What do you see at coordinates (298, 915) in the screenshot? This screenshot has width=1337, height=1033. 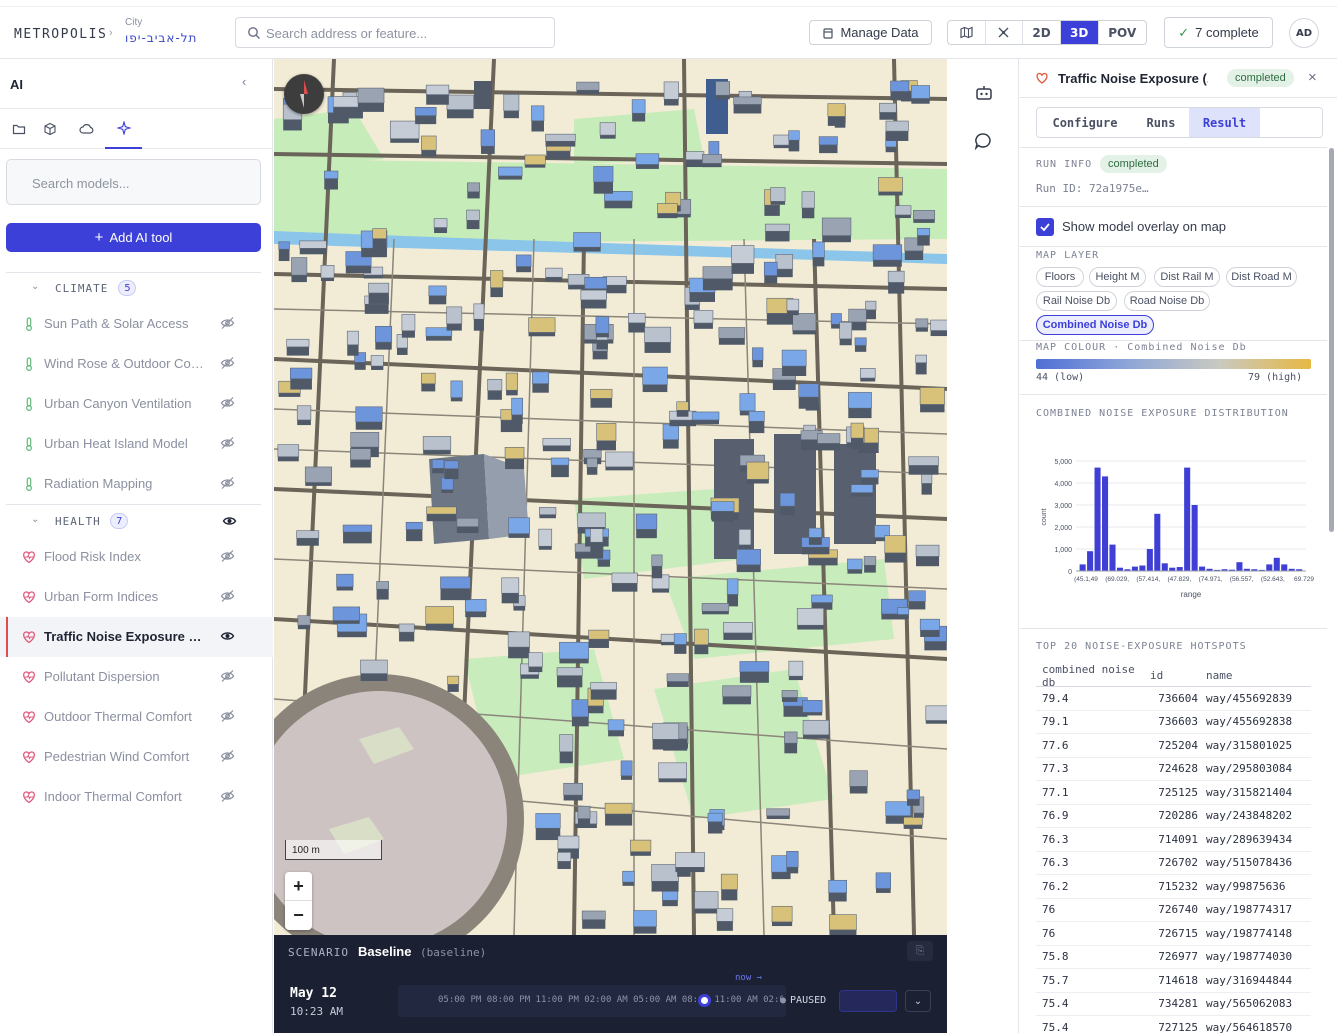 I see `zoom-out-button: −` at bounding box center [298, 915].